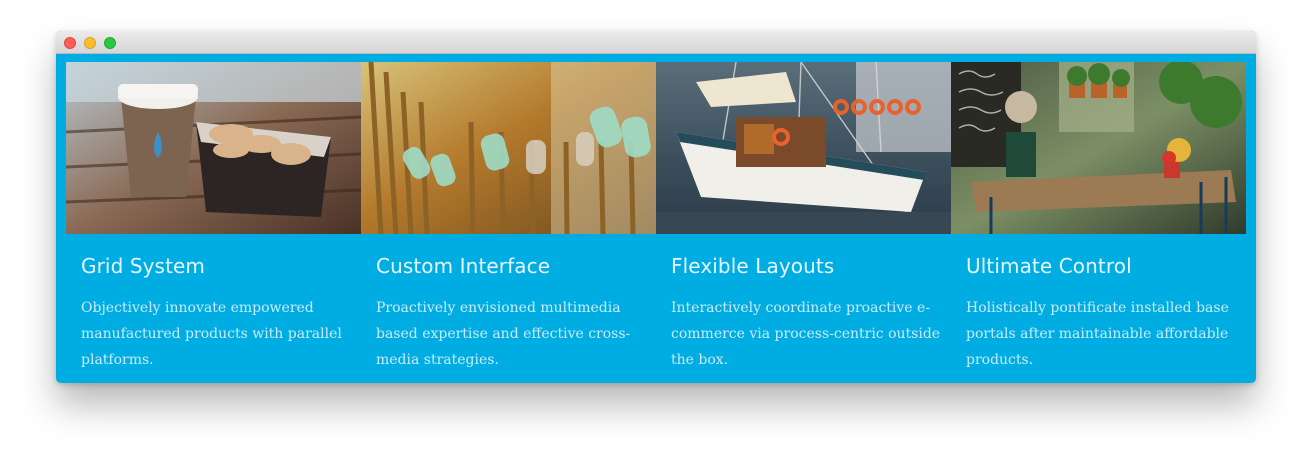 Image resolution: width=1312 pixels, height=464 pixels. What do you see at coordinates (1049, 266) in the screenshot?
I see `card-title: Ultimate Control` at bounding box center [1049, 266].